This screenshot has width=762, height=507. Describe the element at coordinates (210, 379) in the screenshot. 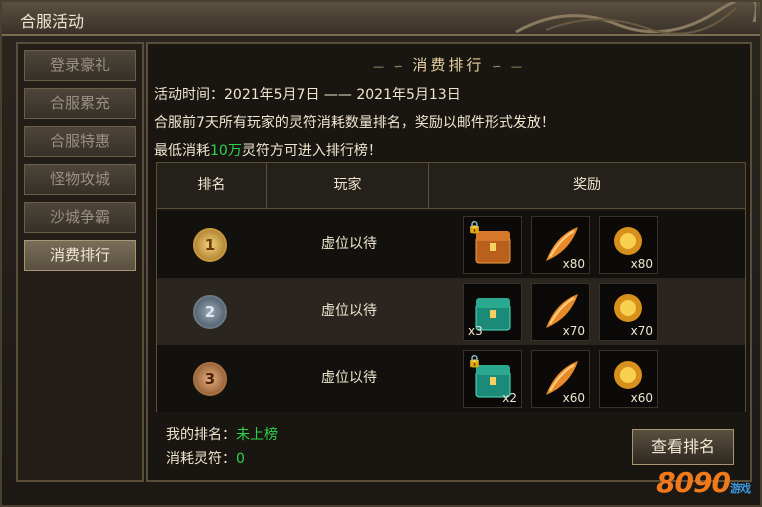

I see `rank-3-medal-icon: 3` at that location.